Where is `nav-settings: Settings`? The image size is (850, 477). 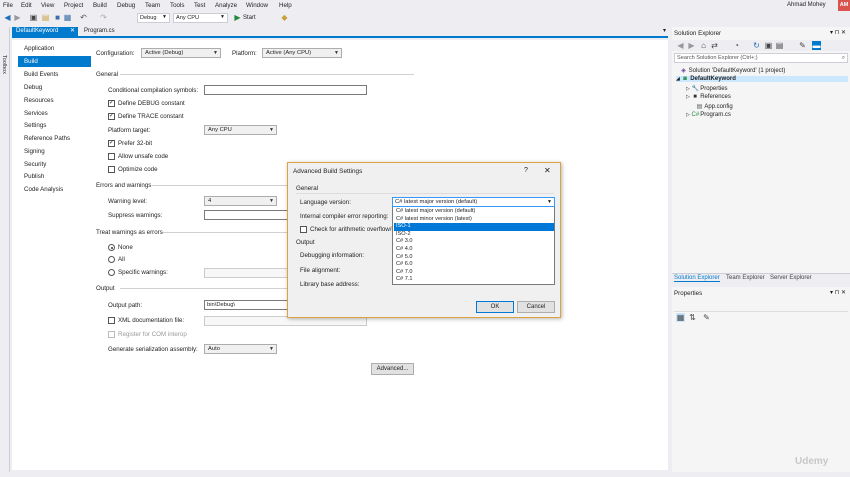
nav-settings: Settings is located at coordinates (54, 125).